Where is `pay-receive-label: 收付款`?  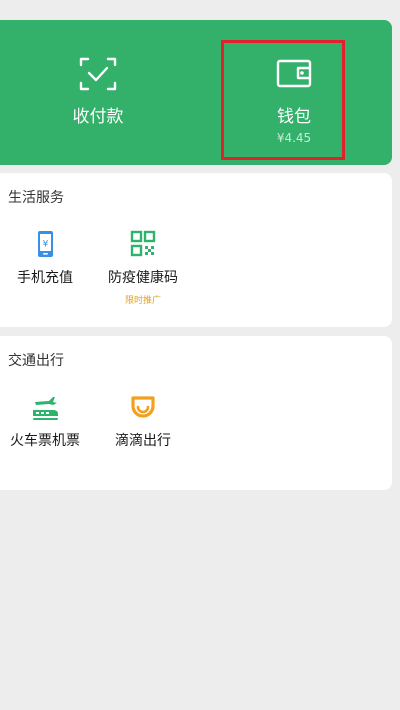
pay-receive-label: 收付款 is located at coordinates (98, 117).